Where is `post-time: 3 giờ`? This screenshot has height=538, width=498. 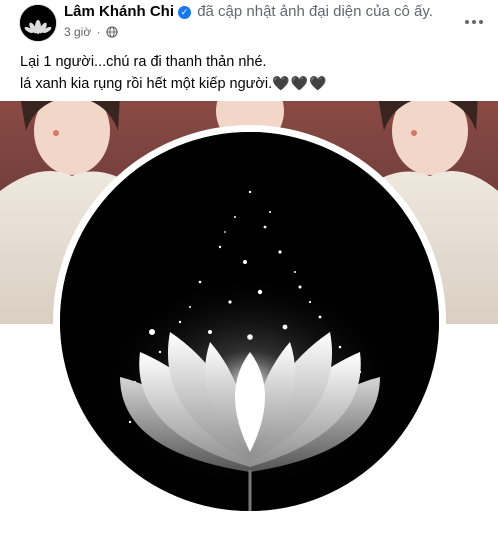
post-time: 3 giờ is located at coordinates (77, 32).